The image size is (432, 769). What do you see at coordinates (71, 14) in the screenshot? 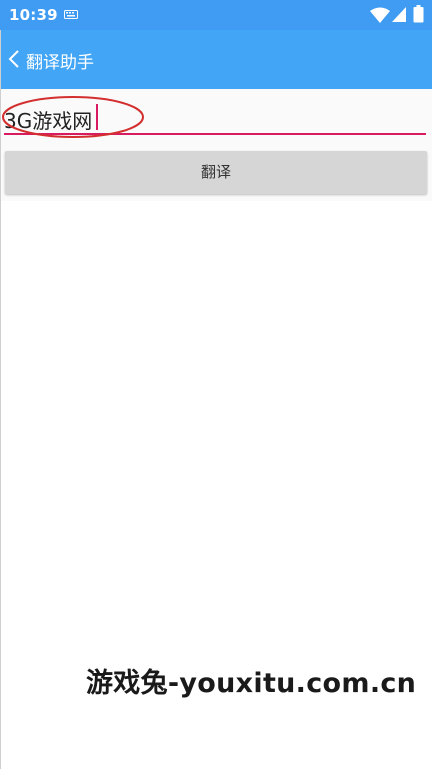
I see `keyboard-icon` at bounding box center [71, 14].